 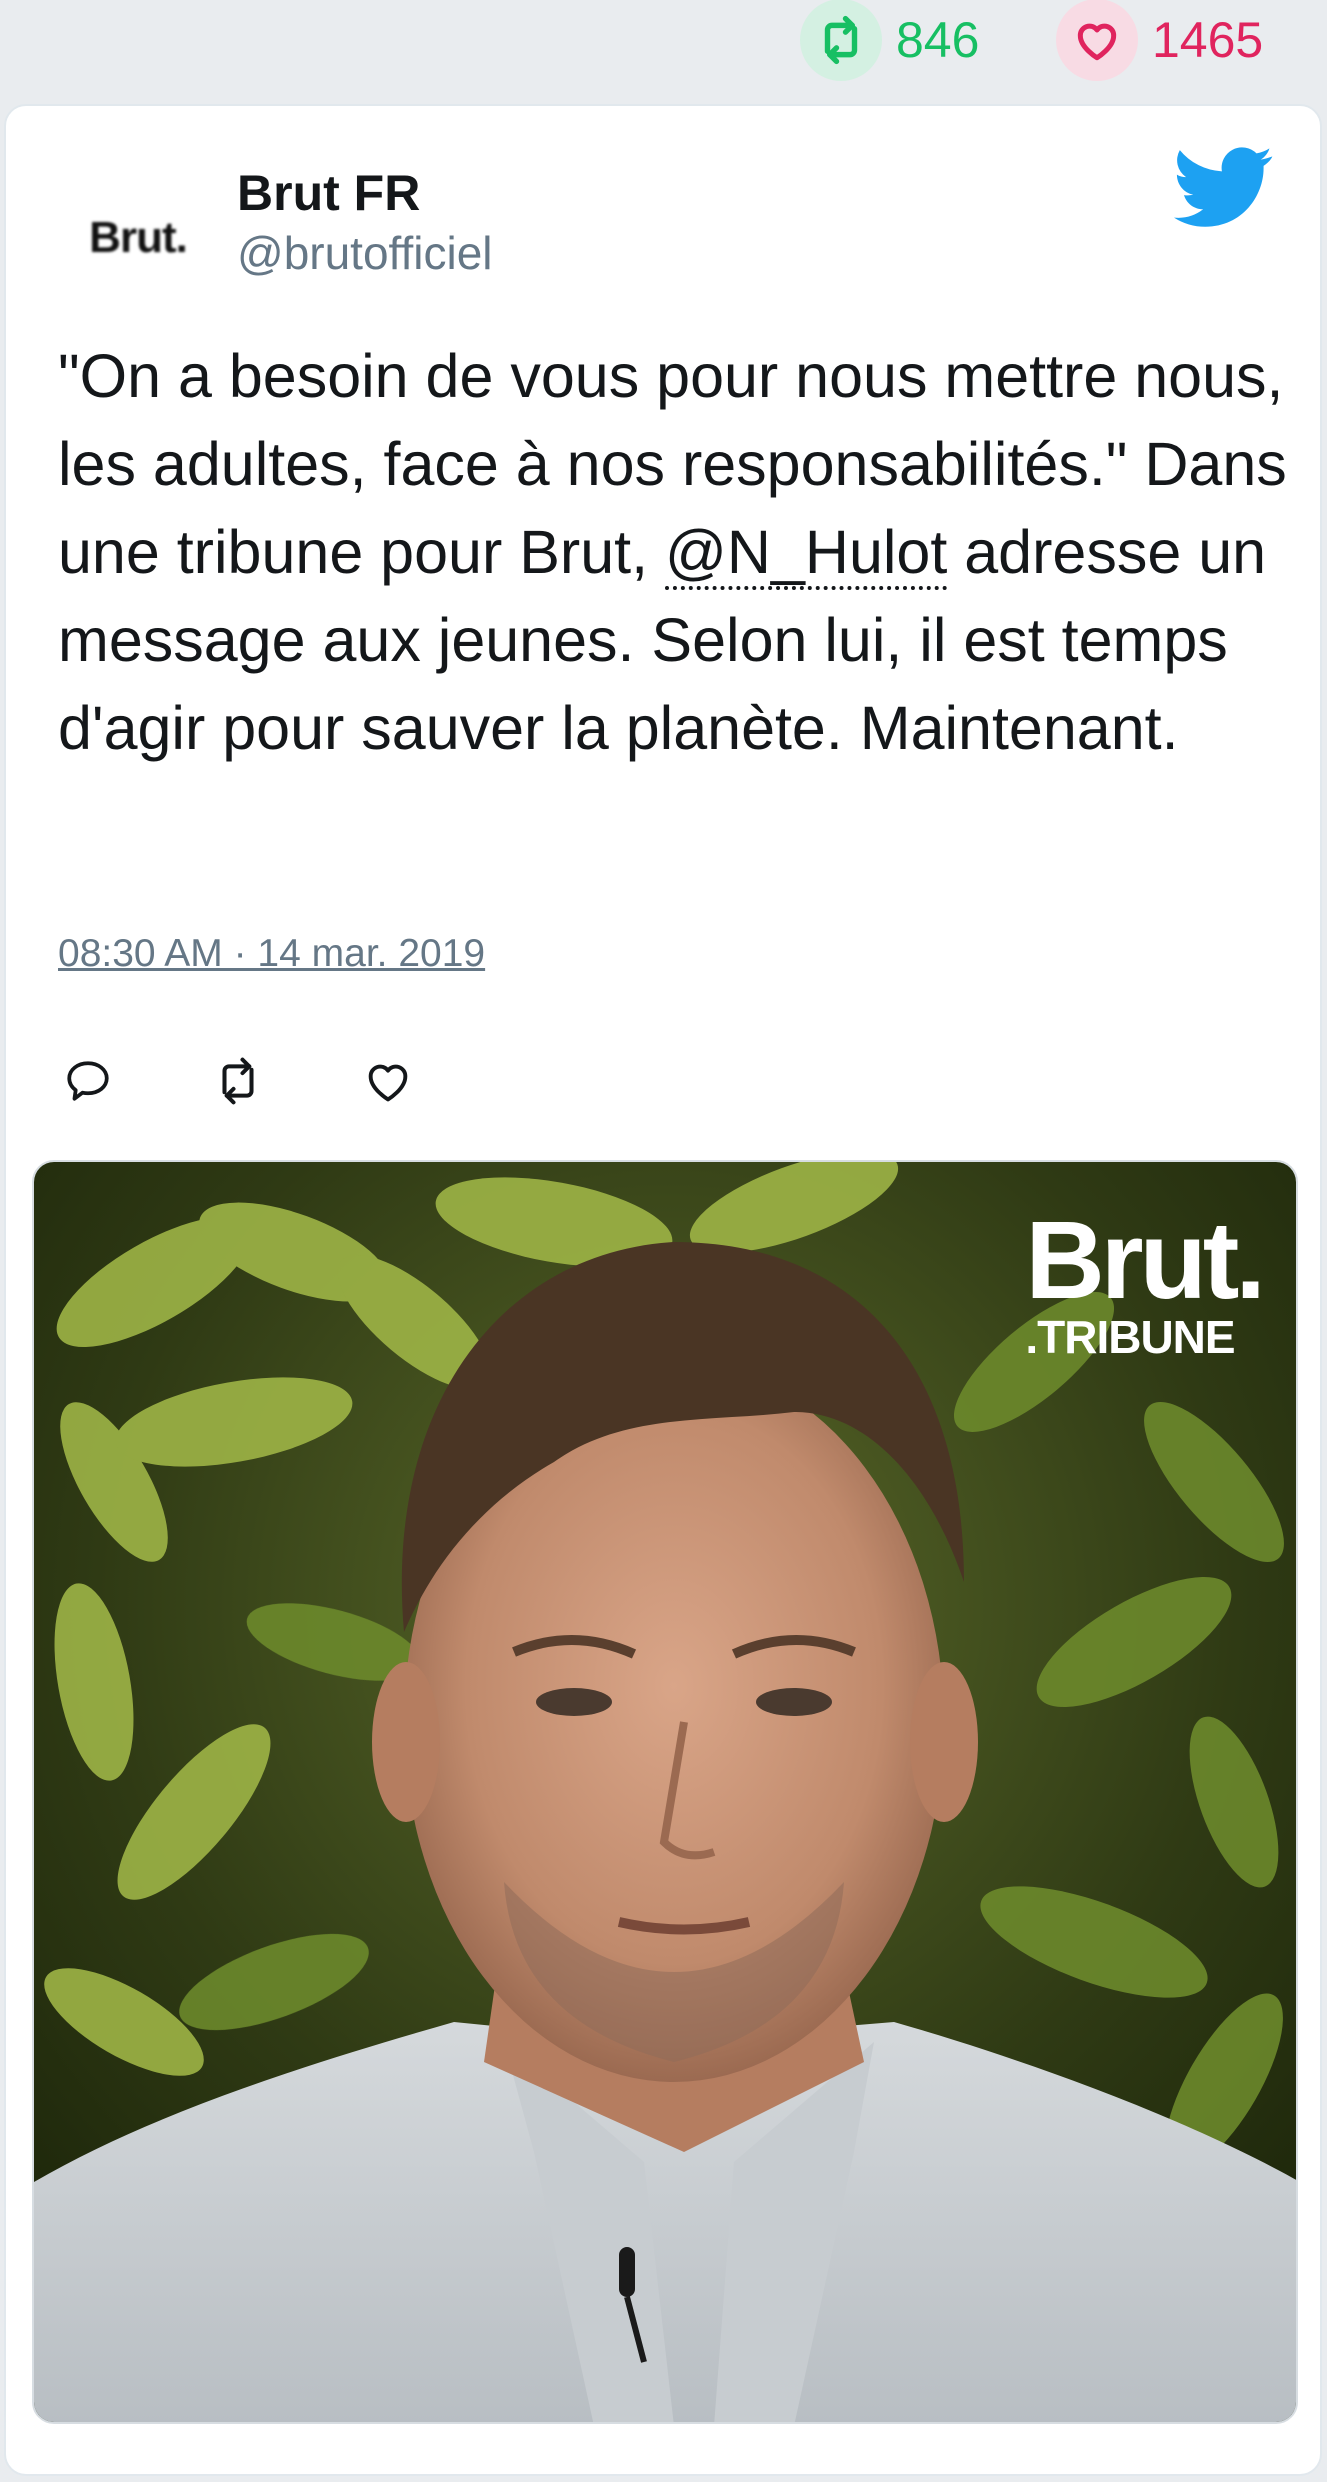 I want to click on avatar: Brut., so click(x=138, y=238).